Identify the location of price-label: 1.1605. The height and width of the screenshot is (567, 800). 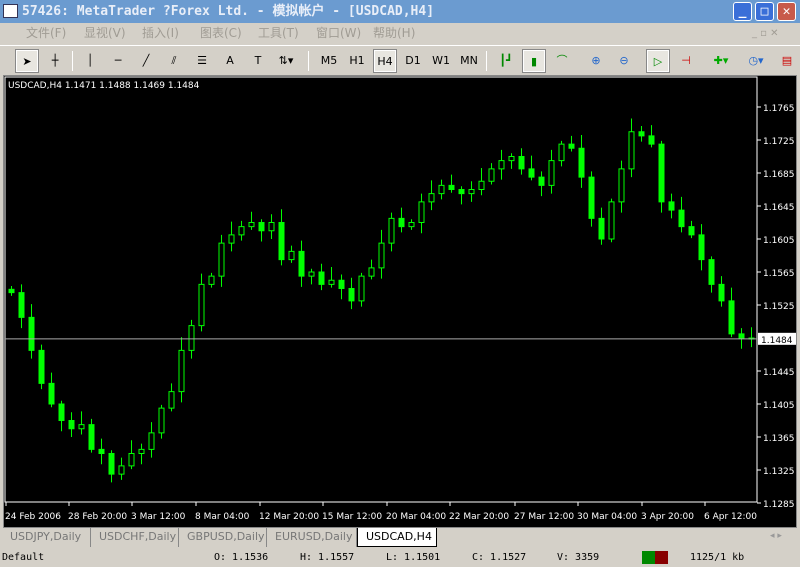
(779, 241).